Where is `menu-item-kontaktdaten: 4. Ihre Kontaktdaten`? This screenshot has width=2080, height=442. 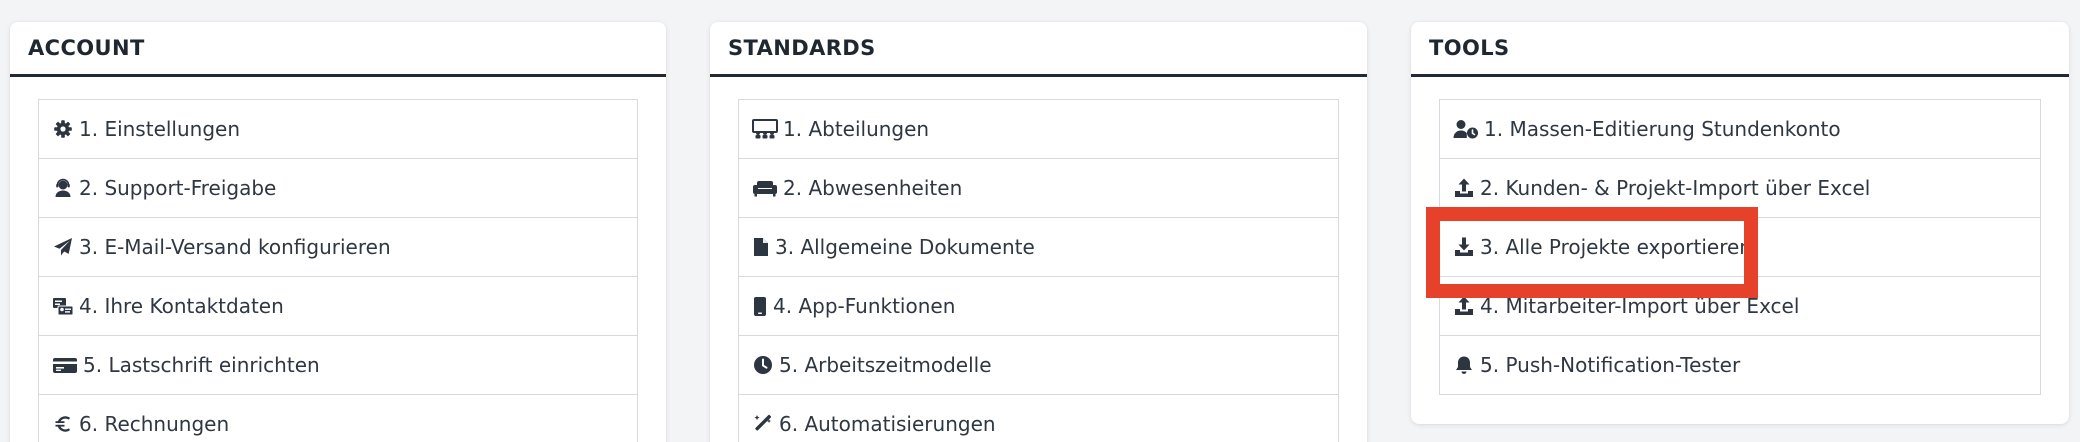 menu-item-kontaktdaten: 4. Ihre Kontaktdaten is located at coordinates (338, 306).